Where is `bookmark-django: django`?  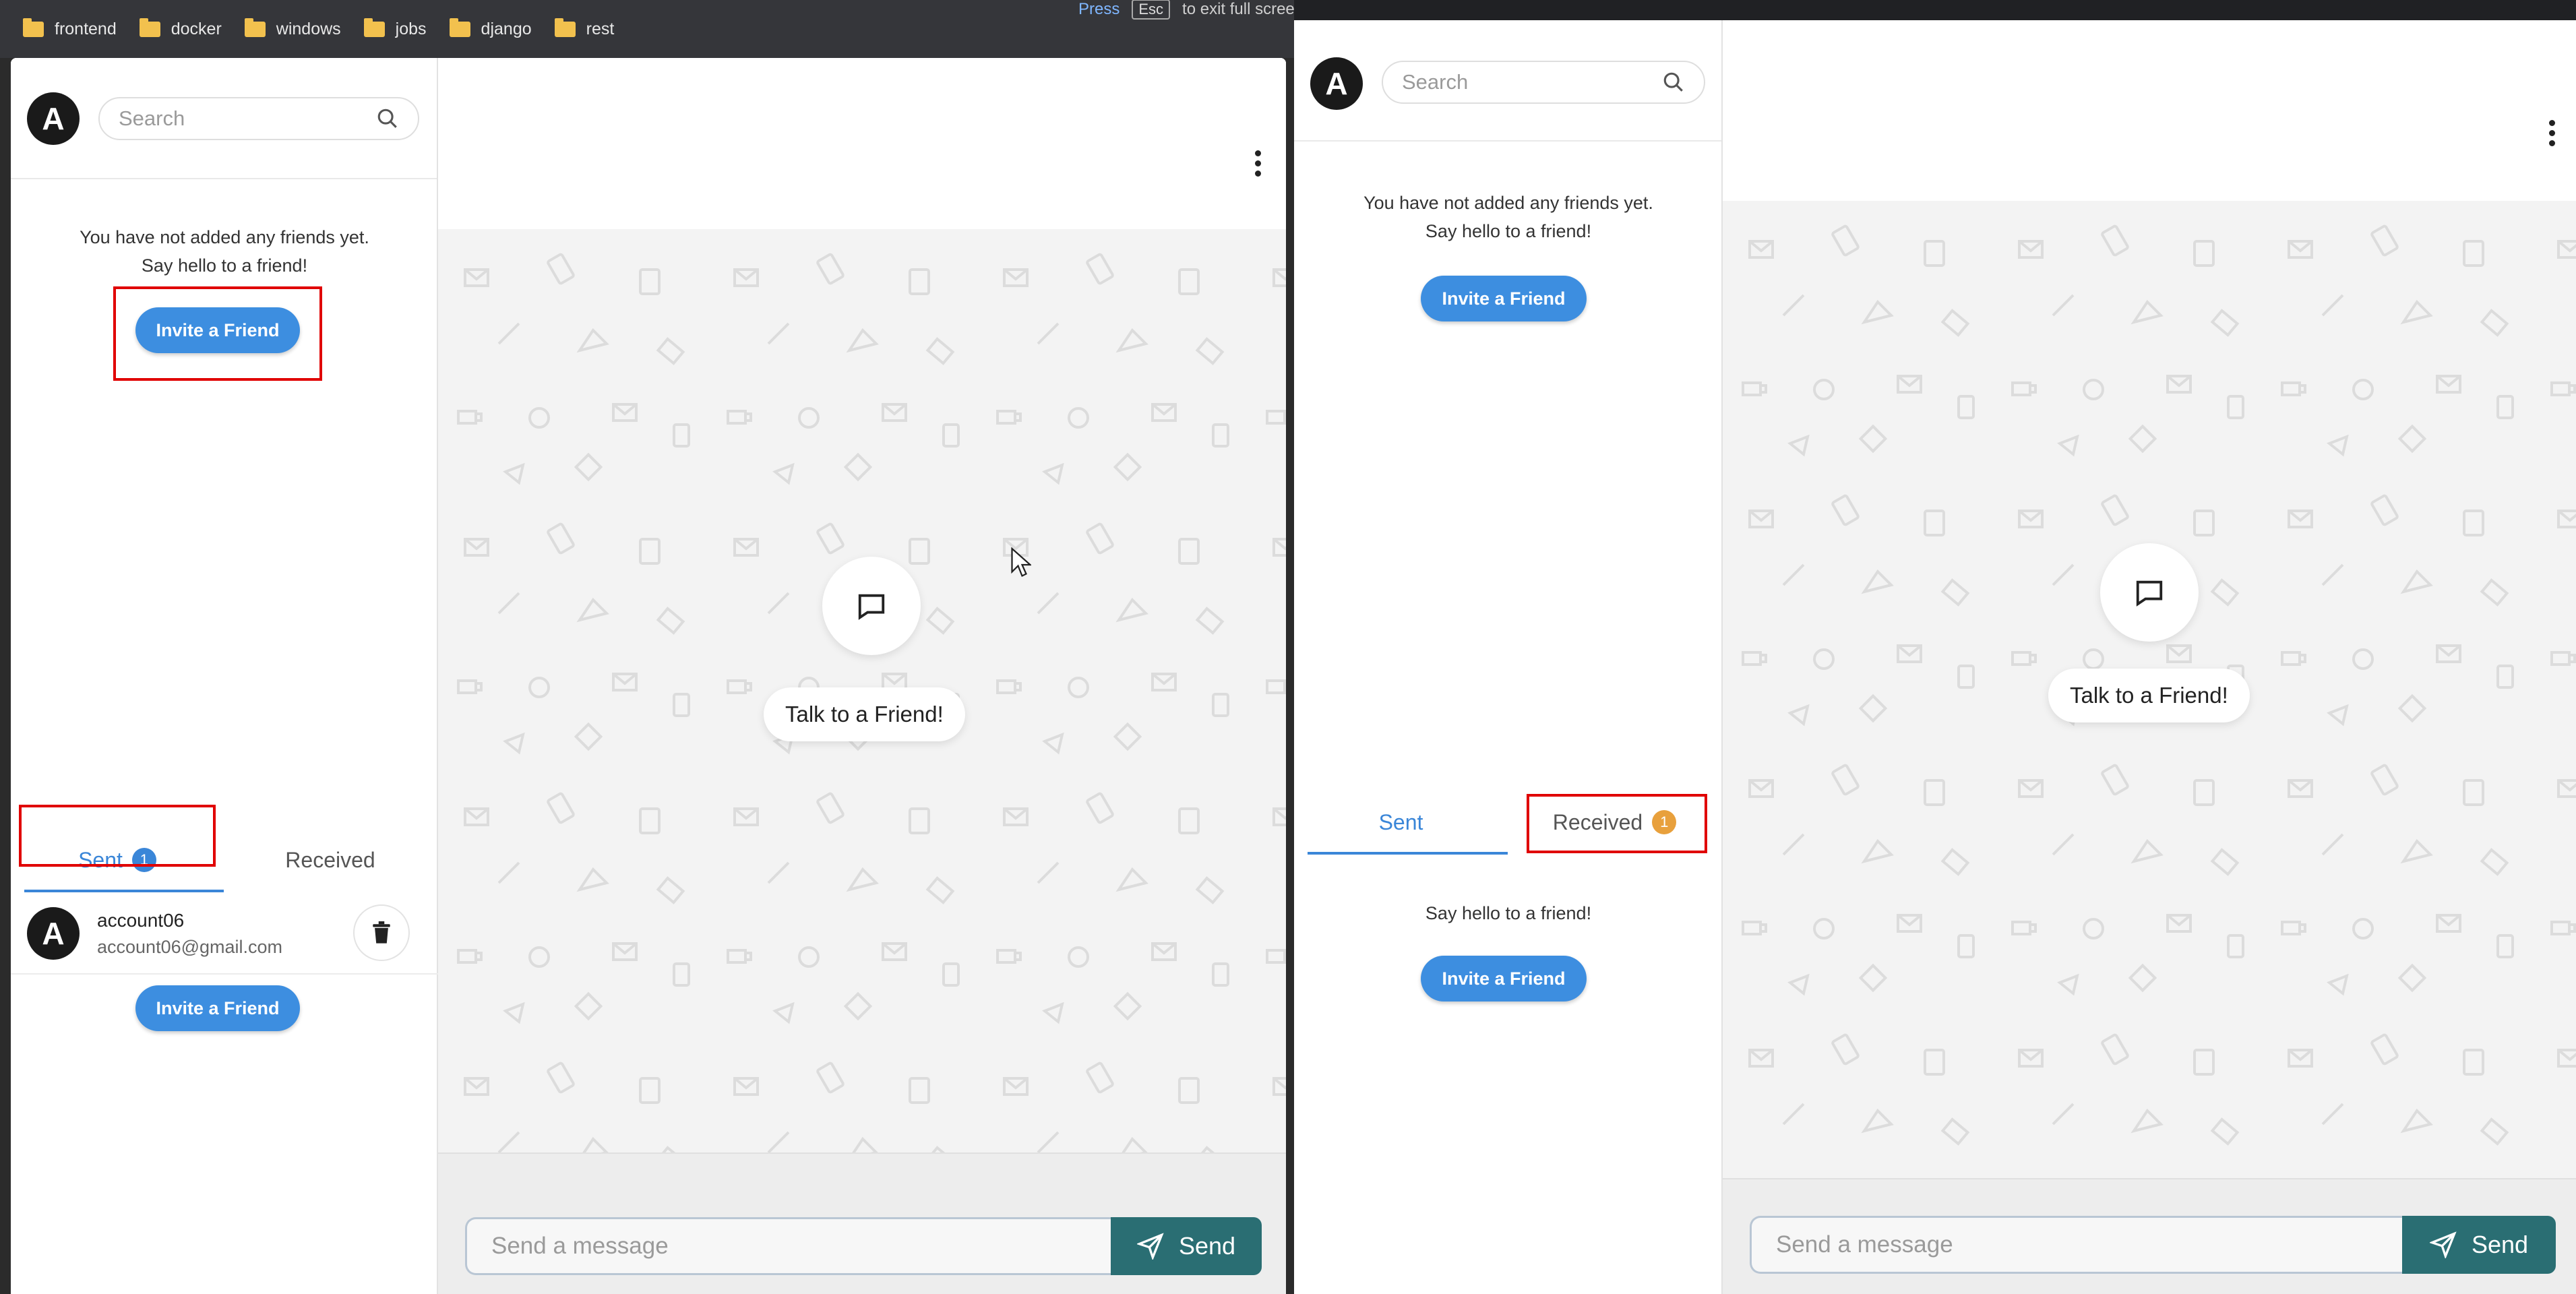
bookmark-django: django is located at coordinates (491, 28).